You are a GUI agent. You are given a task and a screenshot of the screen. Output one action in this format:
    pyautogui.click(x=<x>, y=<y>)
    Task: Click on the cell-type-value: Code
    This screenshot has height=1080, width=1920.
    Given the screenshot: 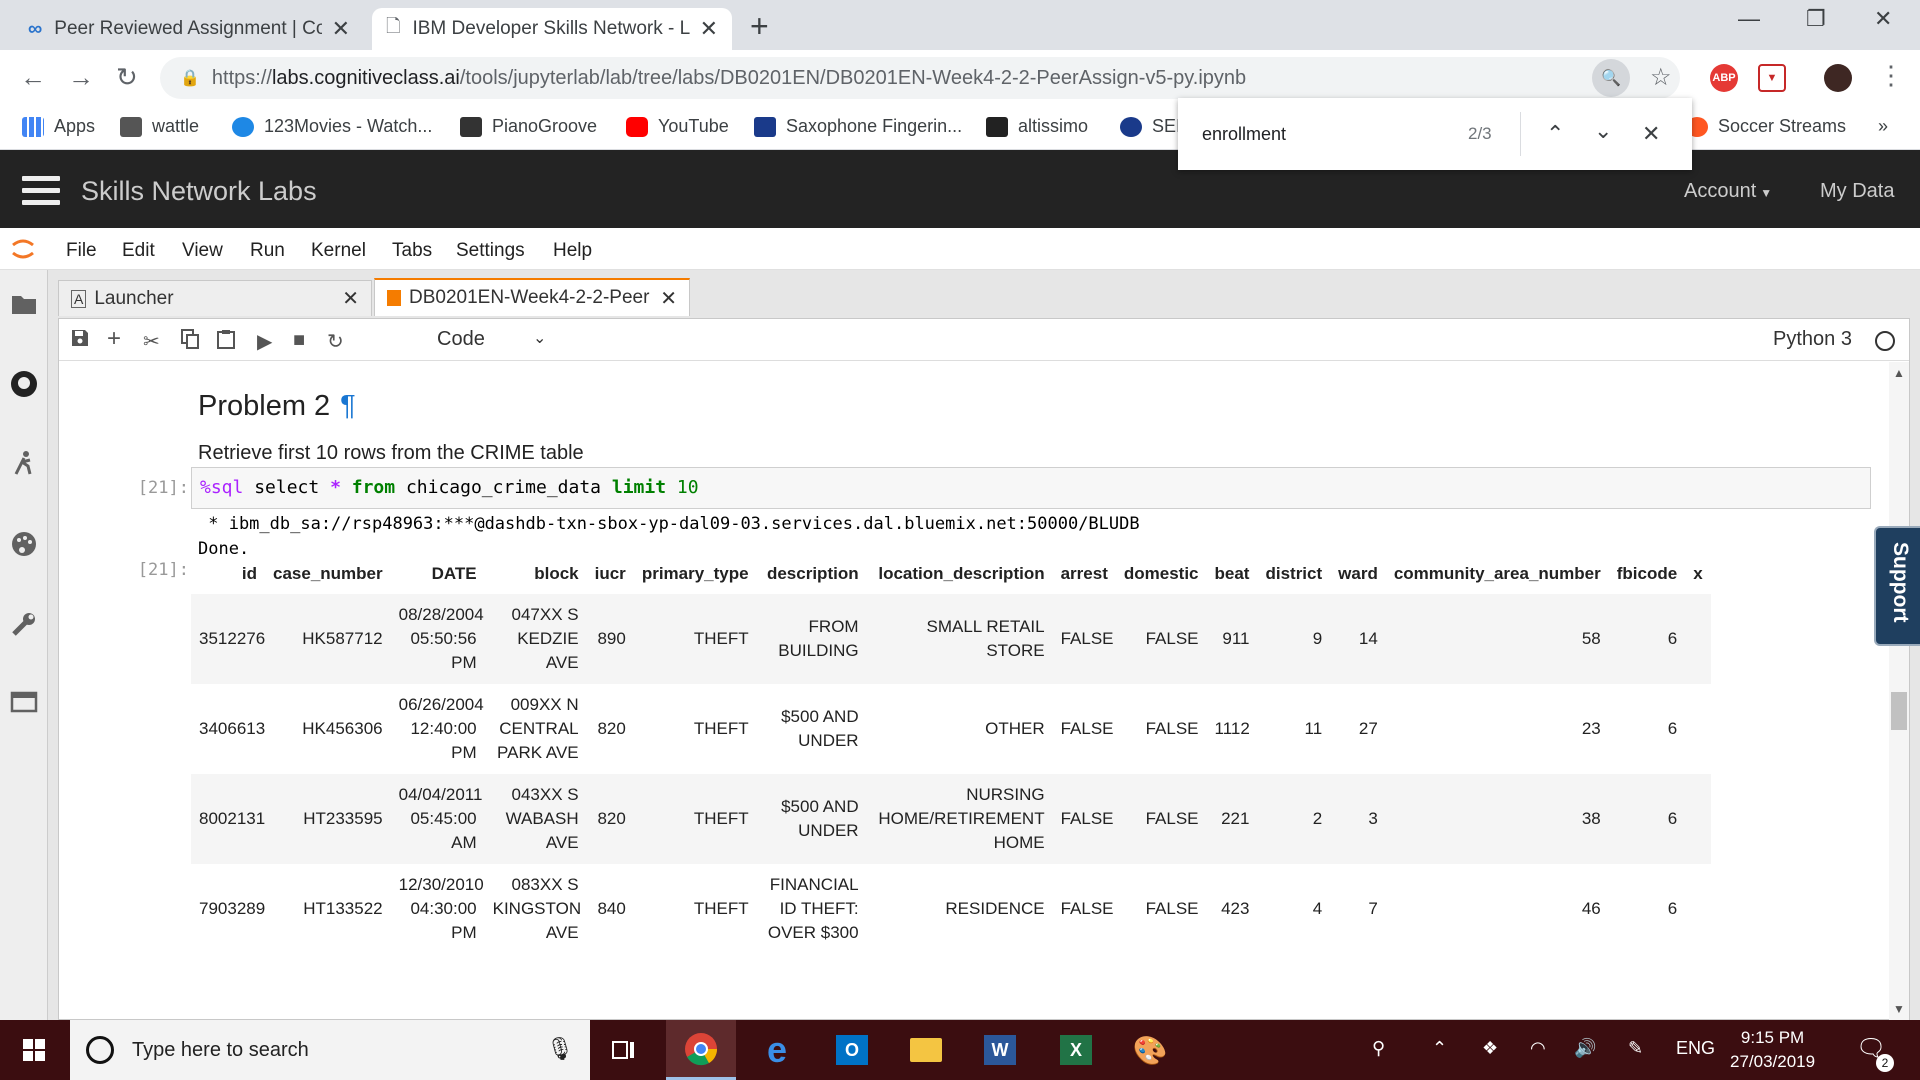 What is the action you would take?
    pyautogui.click(x=461, y=339)
    